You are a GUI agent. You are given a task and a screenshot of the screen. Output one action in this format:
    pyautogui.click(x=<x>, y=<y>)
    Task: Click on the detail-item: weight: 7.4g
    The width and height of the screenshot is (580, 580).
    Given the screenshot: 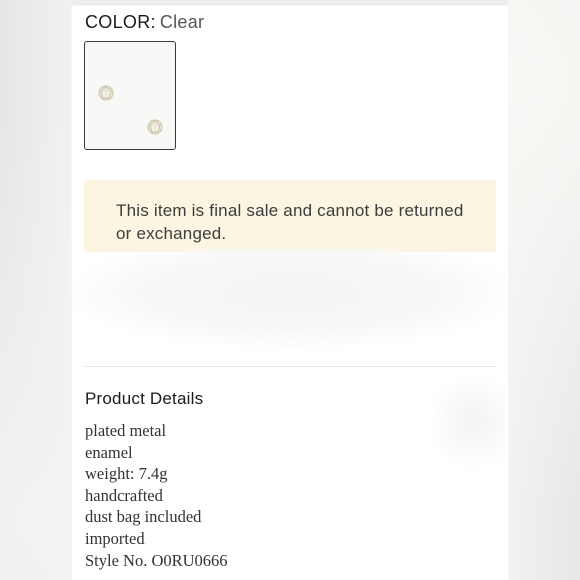 What is the action you would take?
    pyautogui.click(x=126, y=474)
    